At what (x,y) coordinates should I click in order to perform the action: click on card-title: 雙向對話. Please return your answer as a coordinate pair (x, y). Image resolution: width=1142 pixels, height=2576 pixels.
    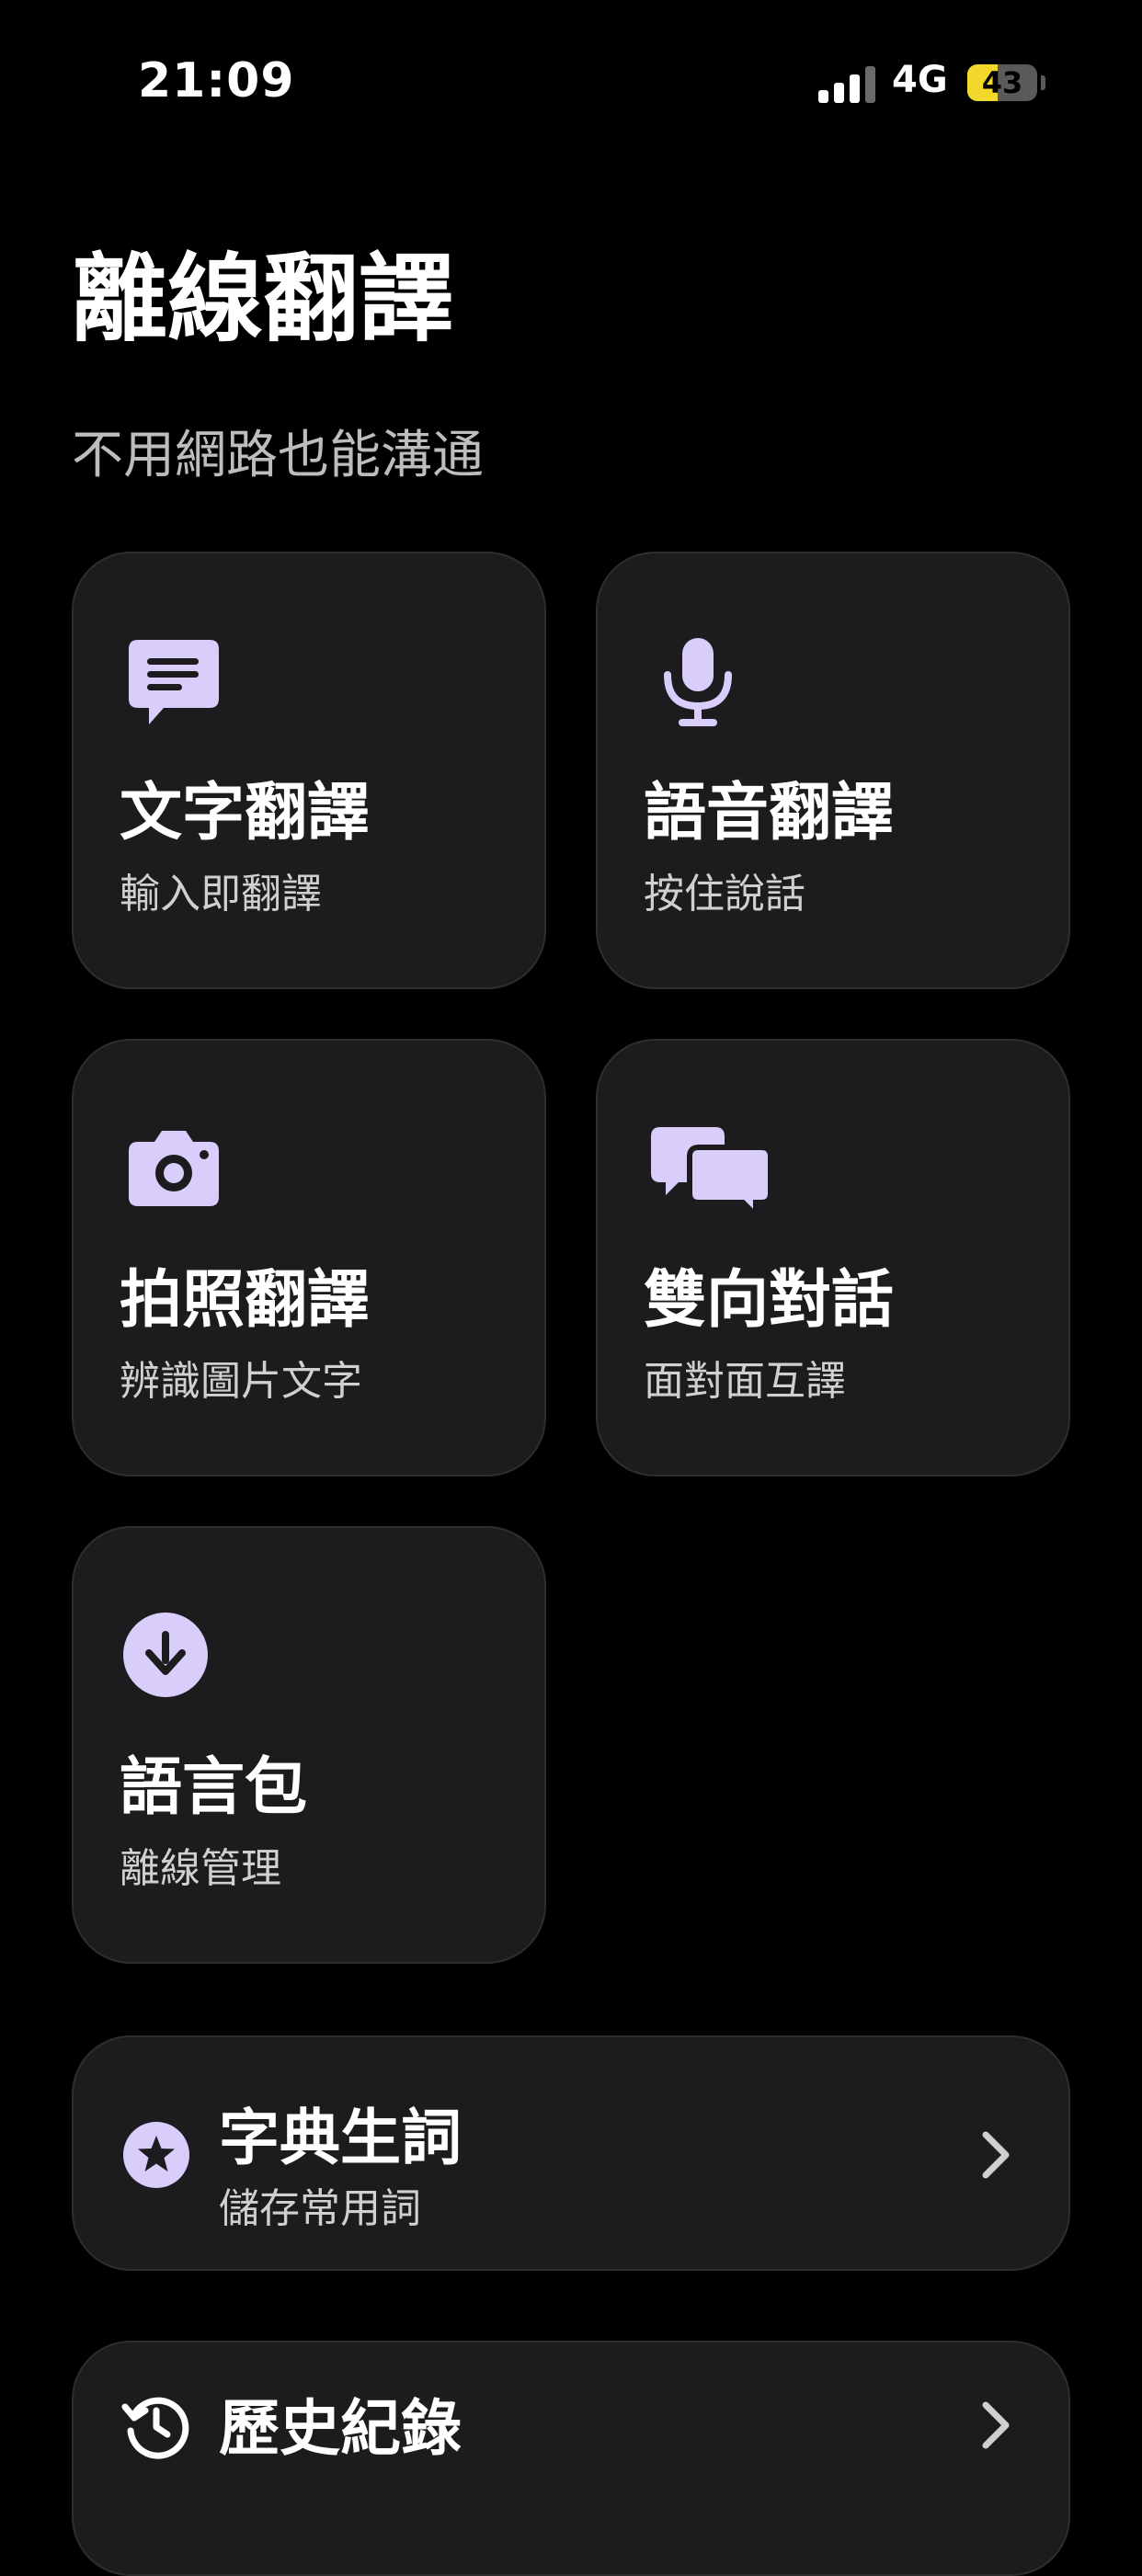
    Looking at the image, I should click on (769, 1300).